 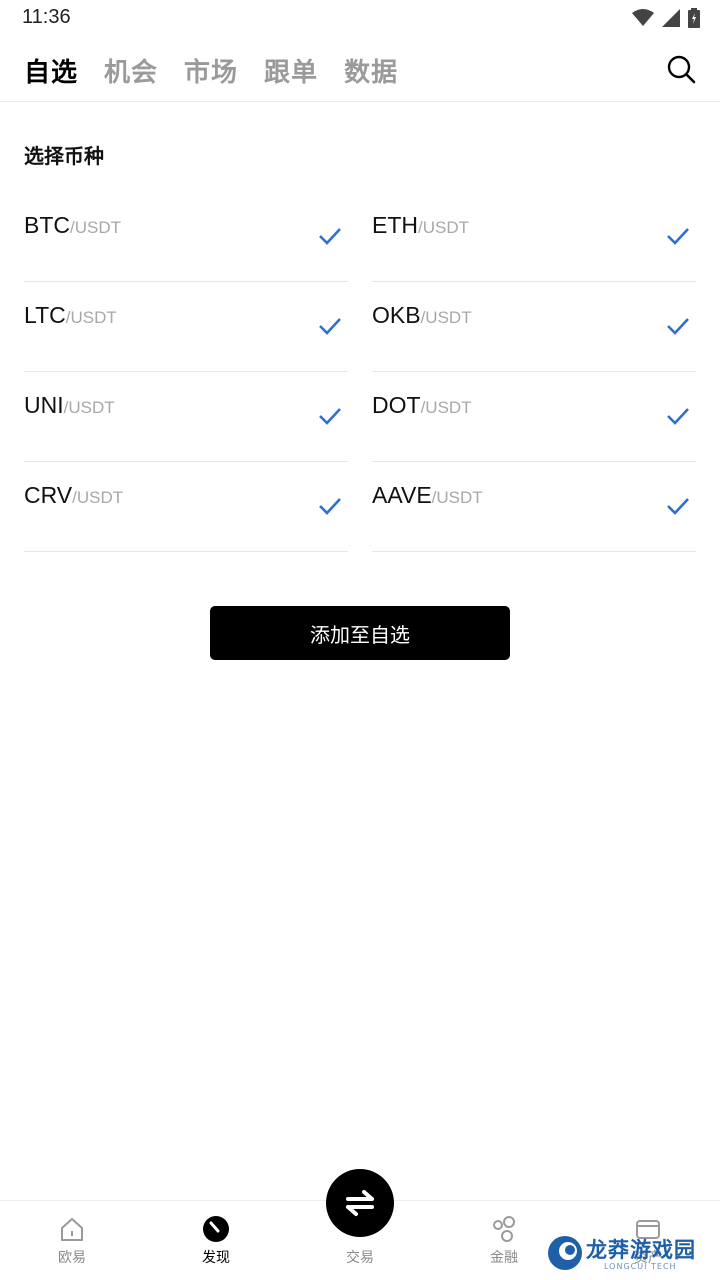 I want to click on tab-bar: 自选 机会 市场 跟单 数据, so click(x=211, y=70).